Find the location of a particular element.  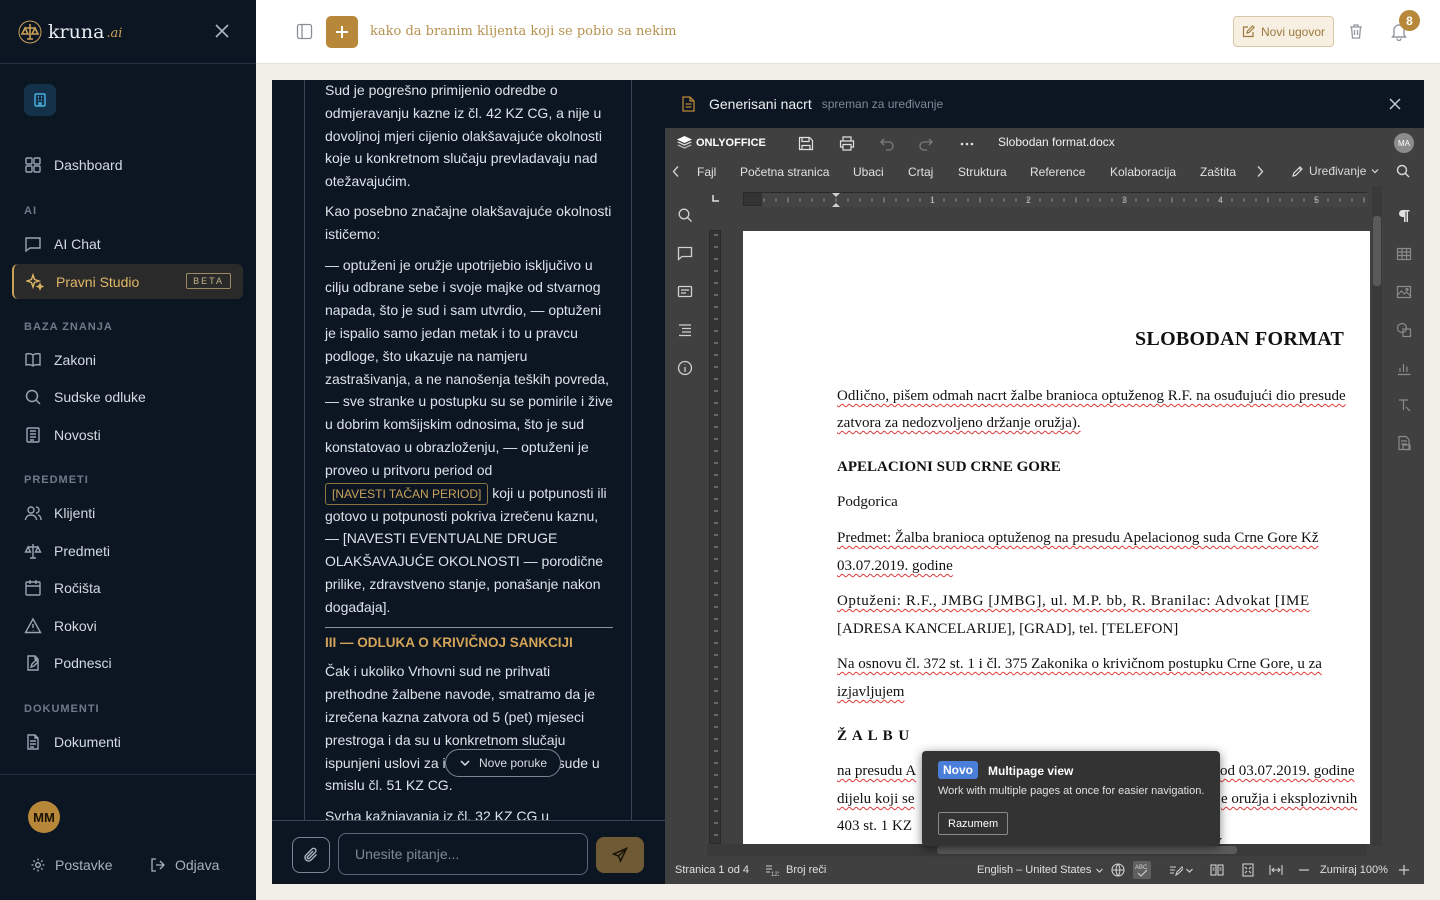

sidebar-item-dashboard: Dashboard is located at coordinates (127, 165).